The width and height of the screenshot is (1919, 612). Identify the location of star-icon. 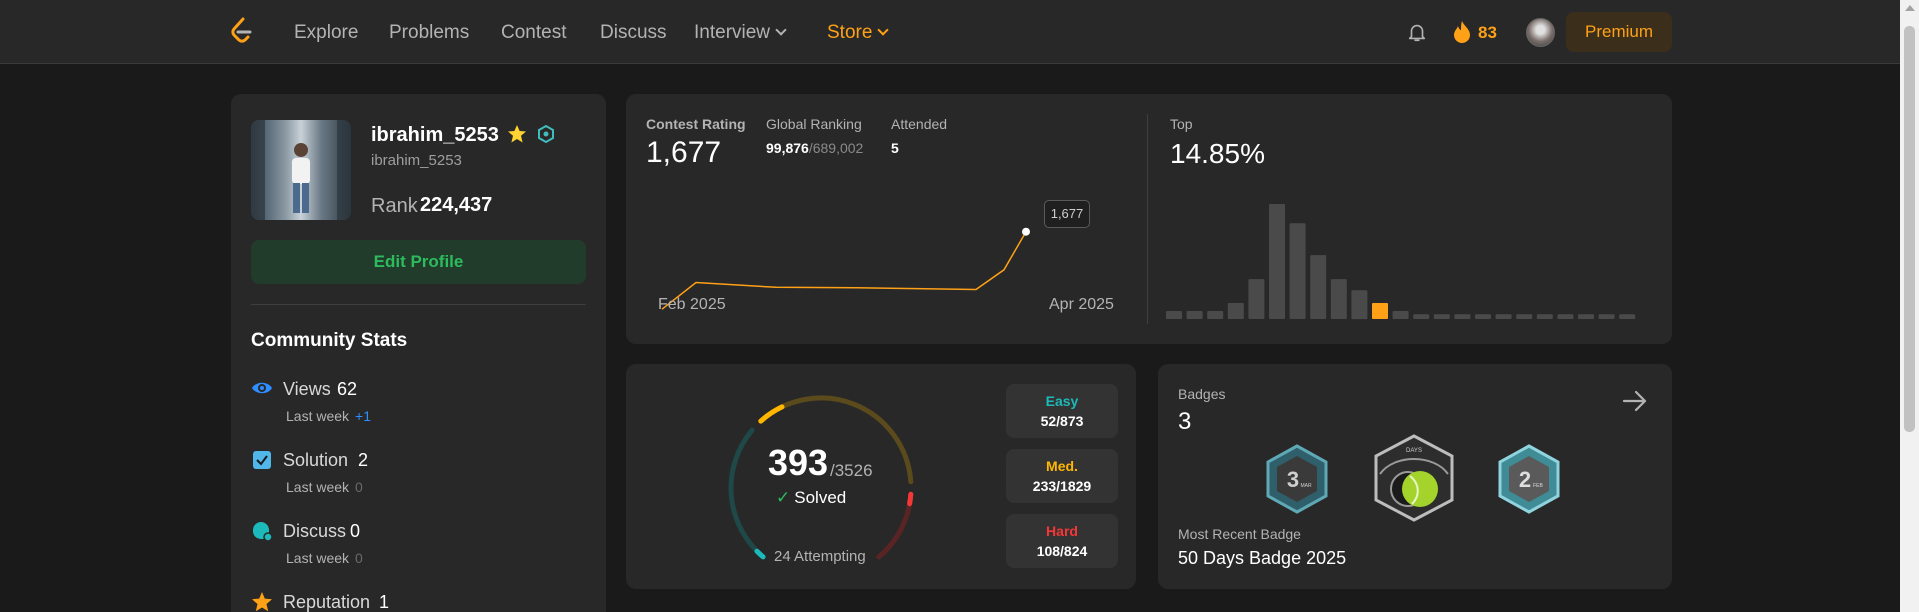
(517, 134).